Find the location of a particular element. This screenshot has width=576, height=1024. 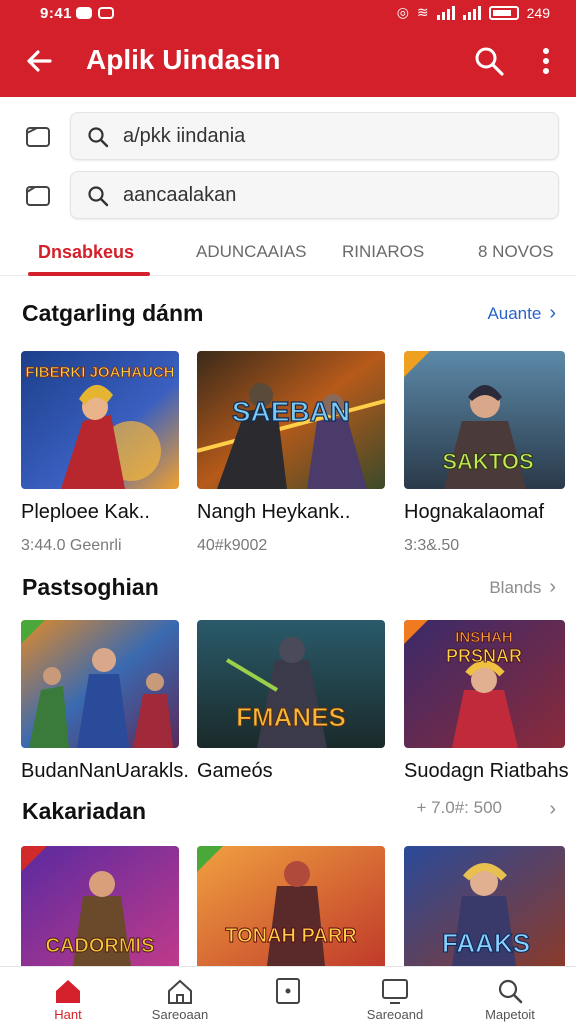

status-time: 9:41 is located at coordinates (56, 13).